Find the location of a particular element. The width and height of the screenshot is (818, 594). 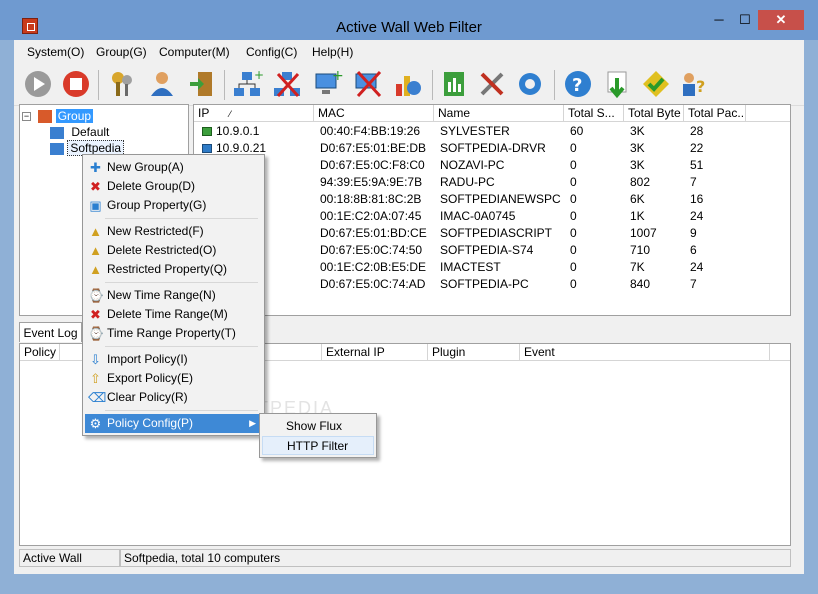

minimize-button: ─ is located at coordinates (719, 20).